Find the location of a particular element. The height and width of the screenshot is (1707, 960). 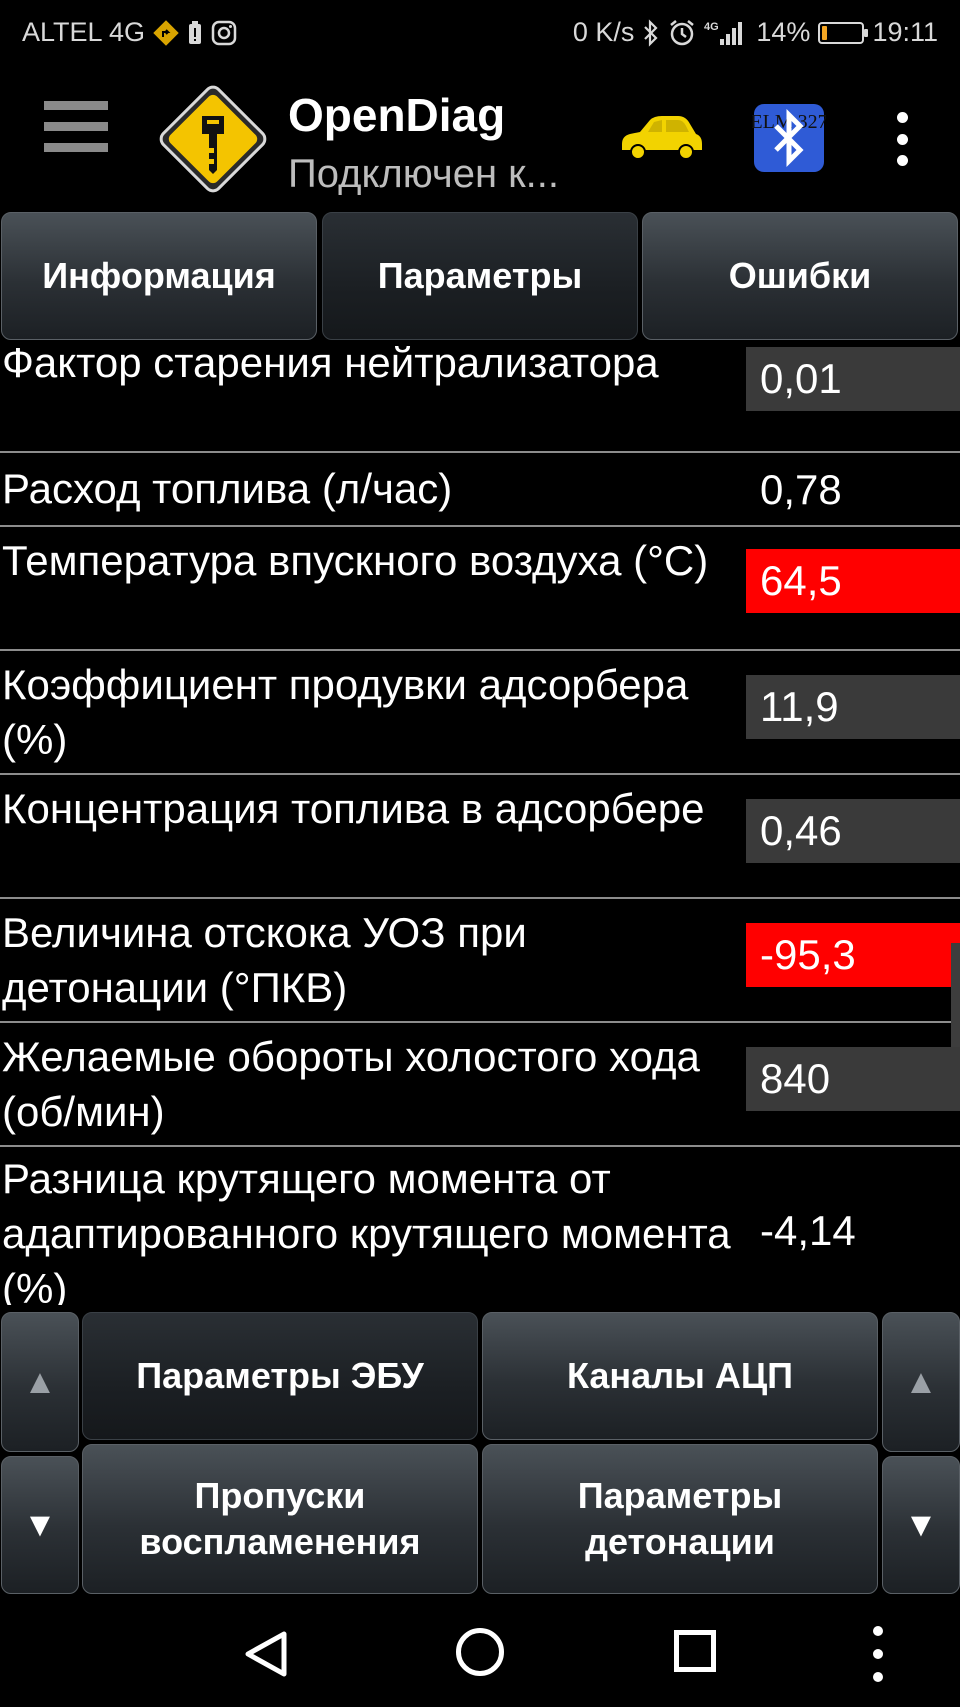

status-bar: ALTEL 4G 0 K/s 4G 14% 19:11 is located at coordinates (480, 34).